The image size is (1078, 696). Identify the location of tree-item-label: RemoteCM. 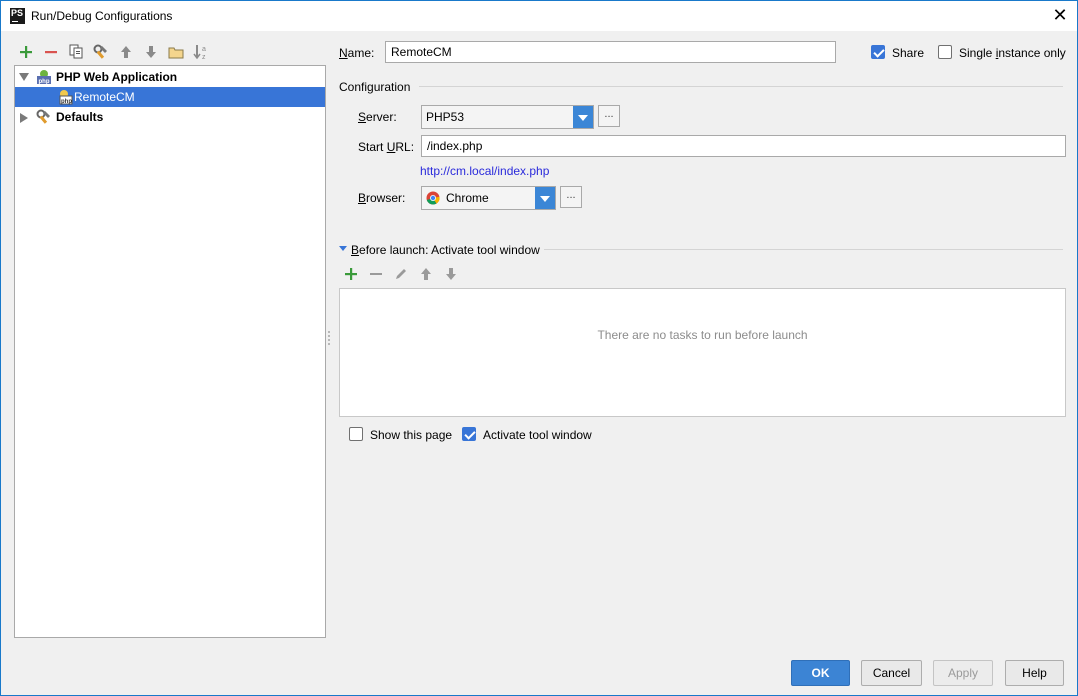
(104, 97).